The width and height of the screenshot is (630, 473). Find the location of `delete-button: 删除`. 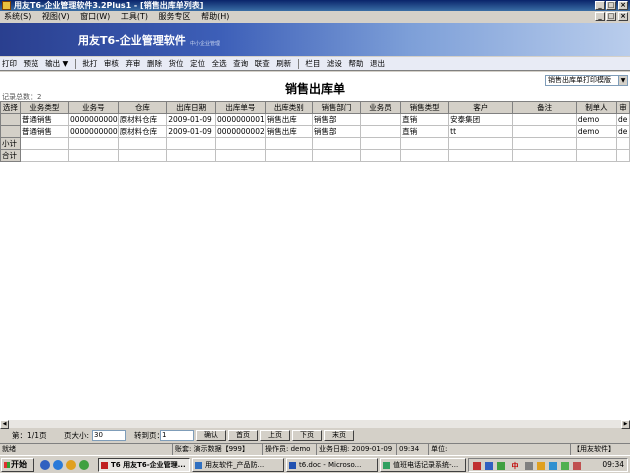

delete-button: 删除 is located at coordinates (154, 64).